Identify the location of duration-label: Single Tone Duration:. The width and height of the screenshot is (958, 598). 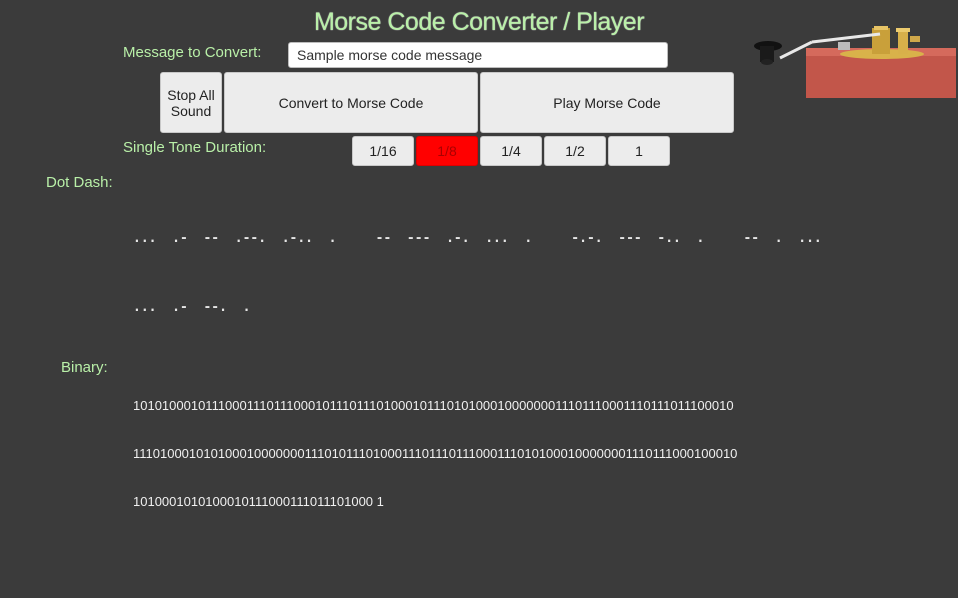
(195, 147).